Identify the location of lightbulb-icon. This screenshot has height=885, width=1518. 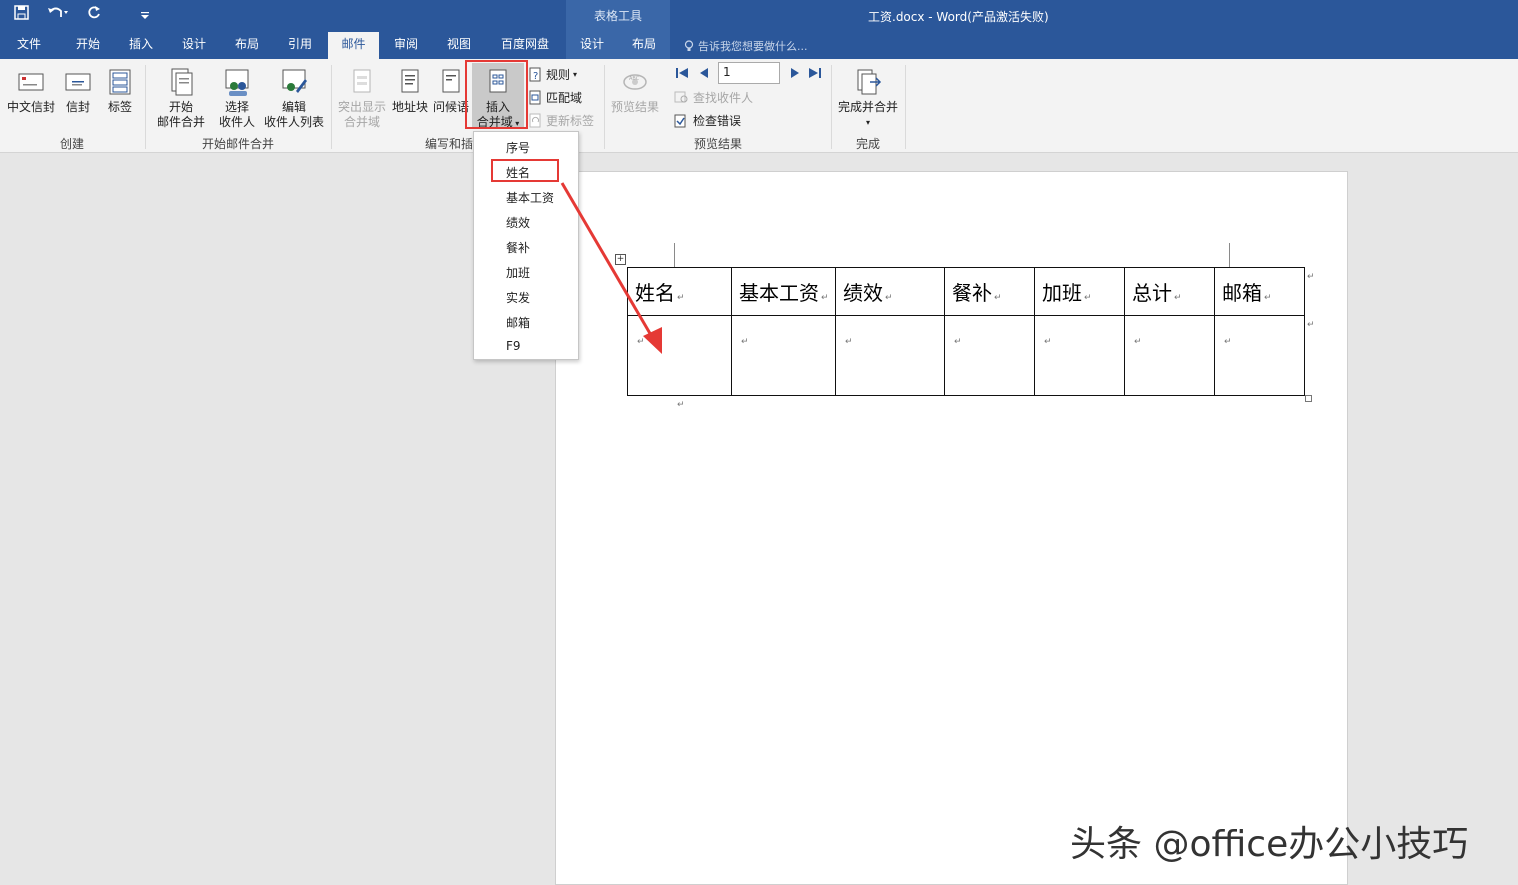
(689, 45).